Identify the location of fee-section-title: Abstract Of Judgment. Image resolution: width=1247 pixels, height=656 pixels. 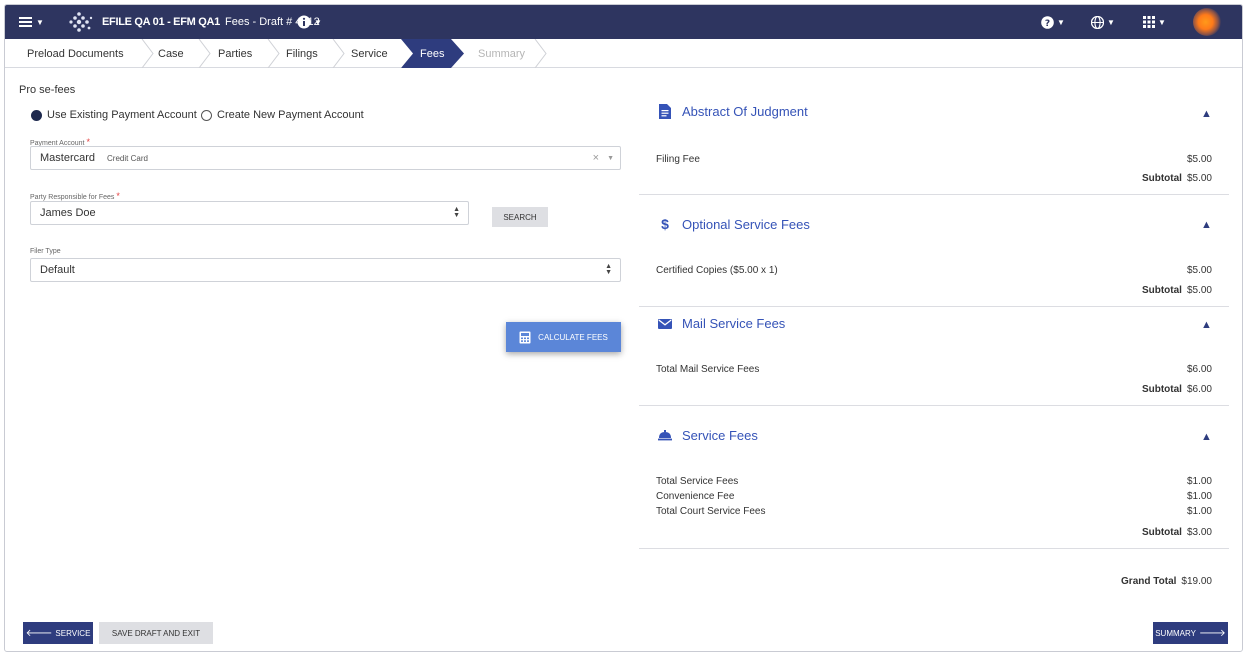
(745, 111).